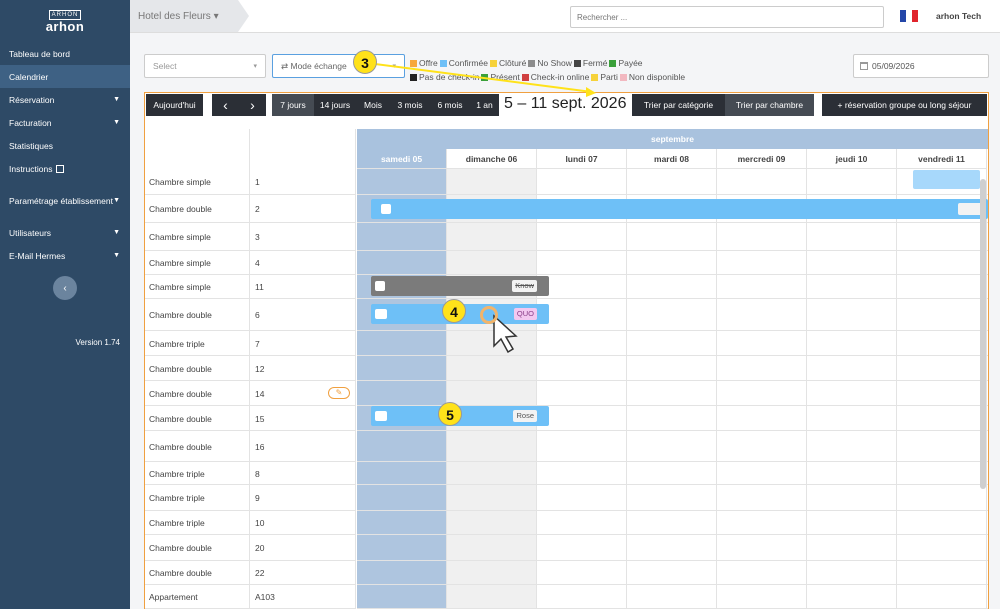 The width and height of the screenshot is (1000, 609). I want to click on room-number: 10, so click(260, 523).